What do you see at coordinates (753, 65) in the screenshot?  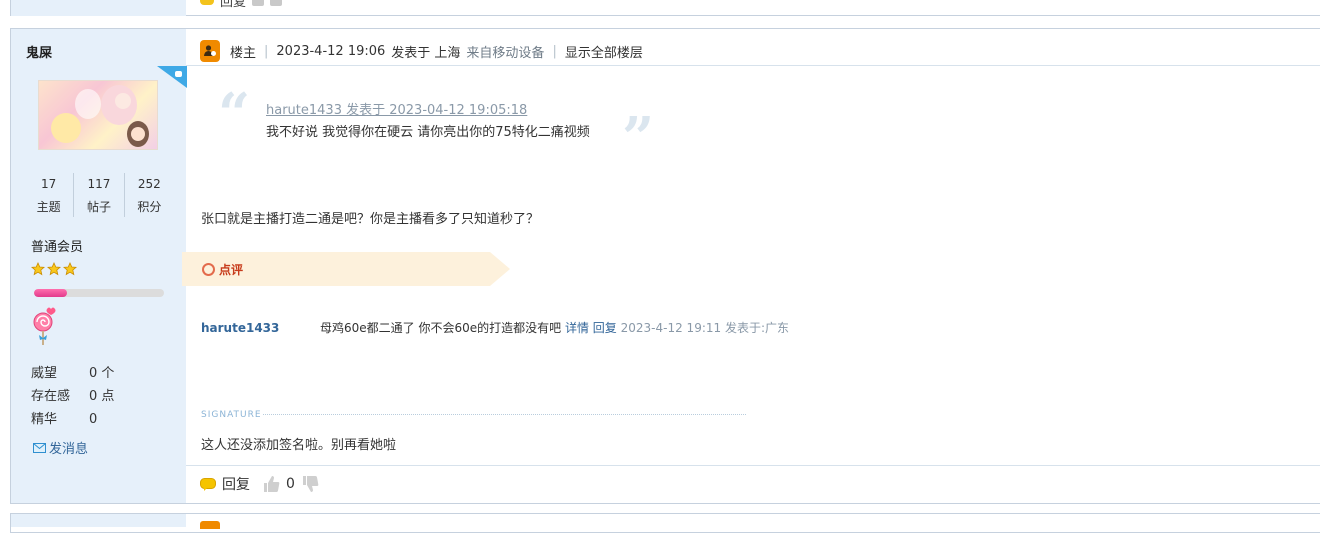 I see `header-divider` at bounding box center [753, 65].